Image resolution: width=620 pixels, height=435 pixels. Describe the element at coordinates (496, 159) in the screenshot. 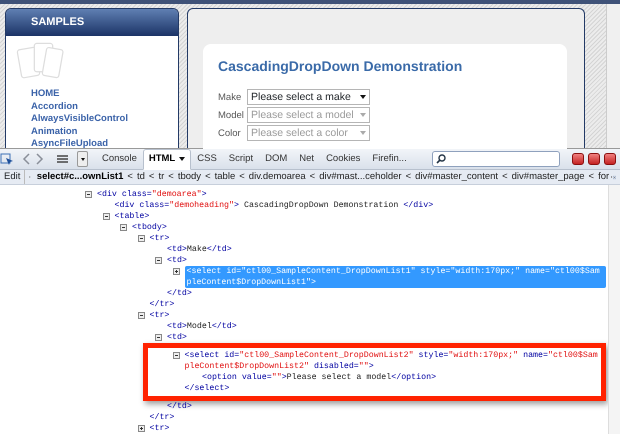

I see `search-field` at that location.